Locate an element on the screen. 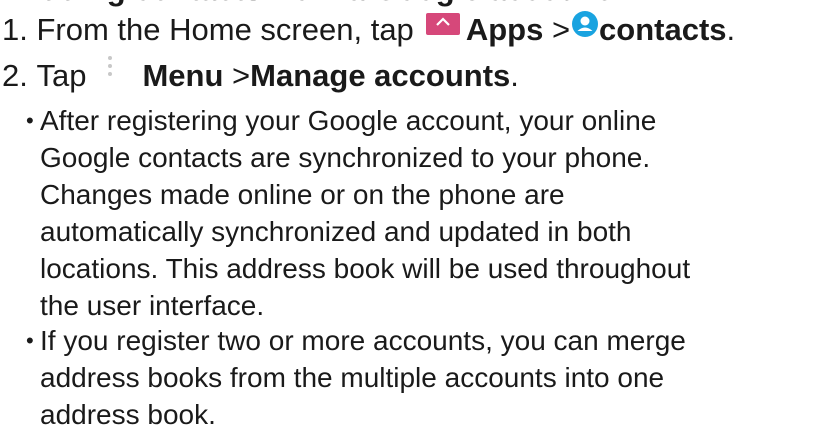 The width and height of the screenshot is (813, 435). contacts-label: contacts is located at coordinates (663, 29).